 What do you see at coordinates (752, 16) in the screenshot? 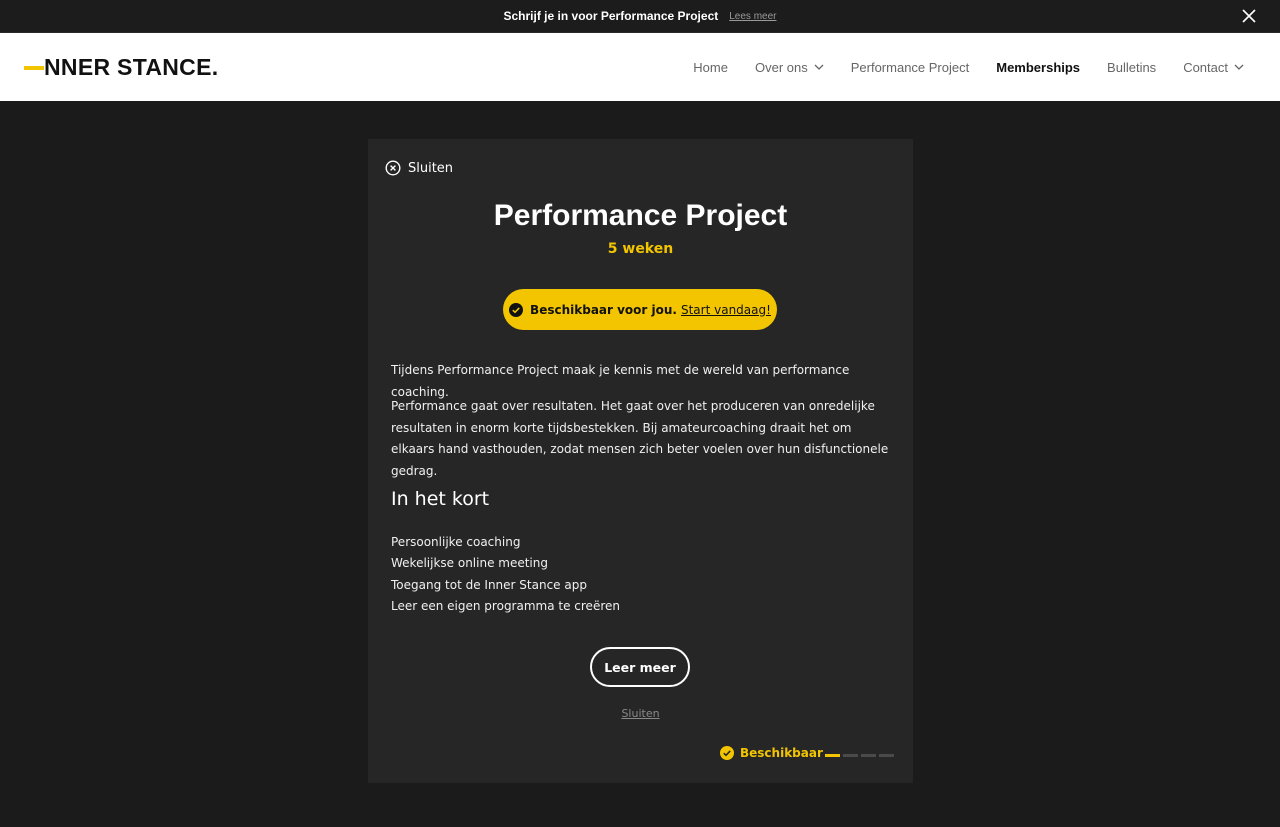
I see `announcement-link: Lees meer` at bounding box center [752, 16].